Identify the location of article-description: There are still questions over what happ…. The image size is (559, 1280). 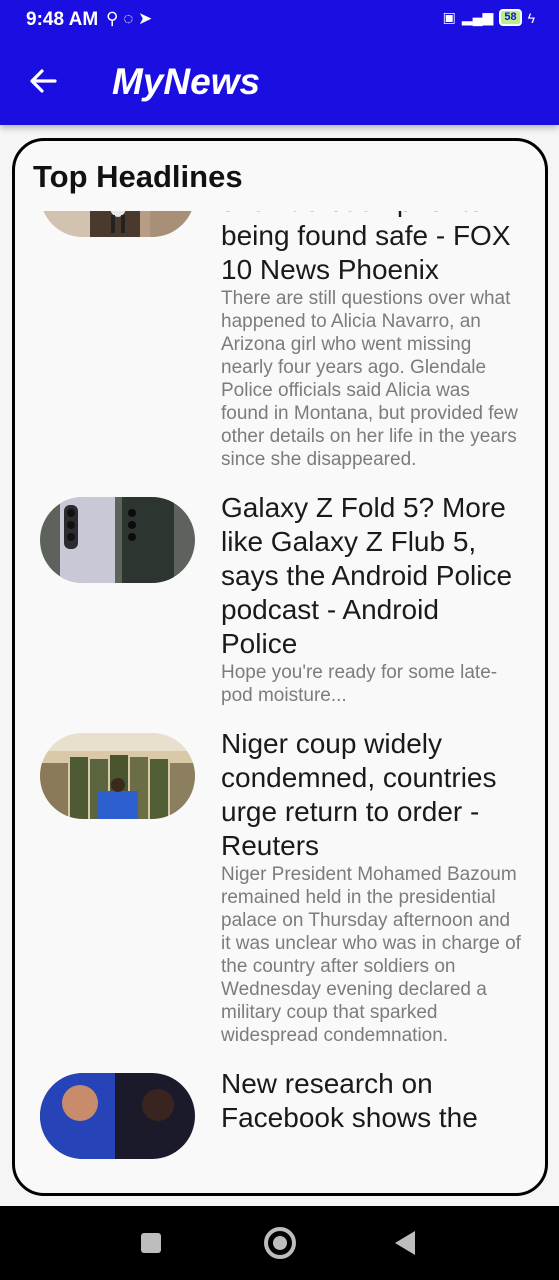
(369, 379).